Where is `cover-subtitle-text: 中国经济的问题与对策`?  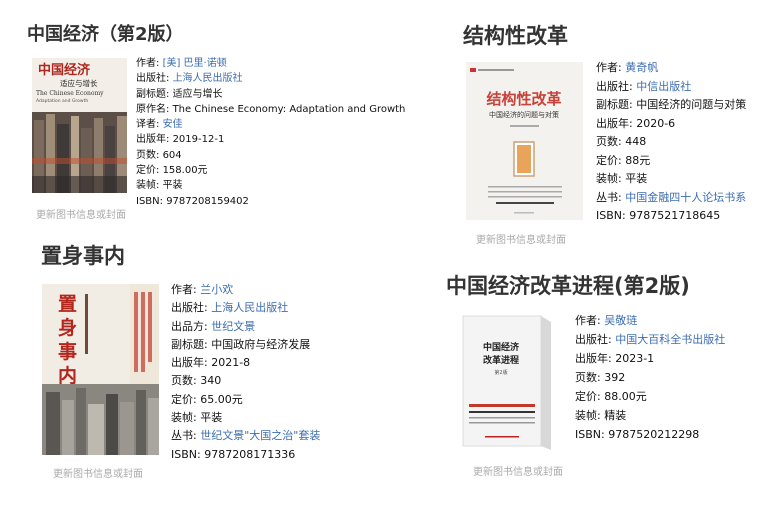
cover-subtitle-text: 中国经济的问题与对策 is located at coordinates (524, 114).